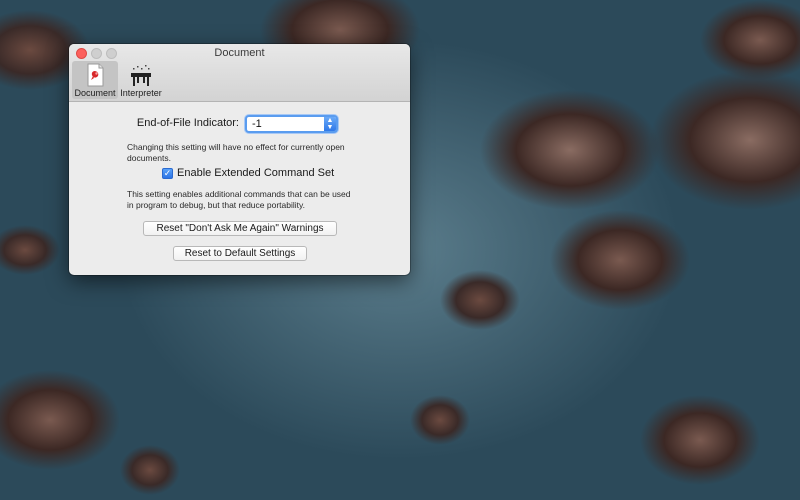 Image resolution: width=800 pixels, height=500 pixels. I want to click on eof-indicator-value: -1, so click(257, 124).